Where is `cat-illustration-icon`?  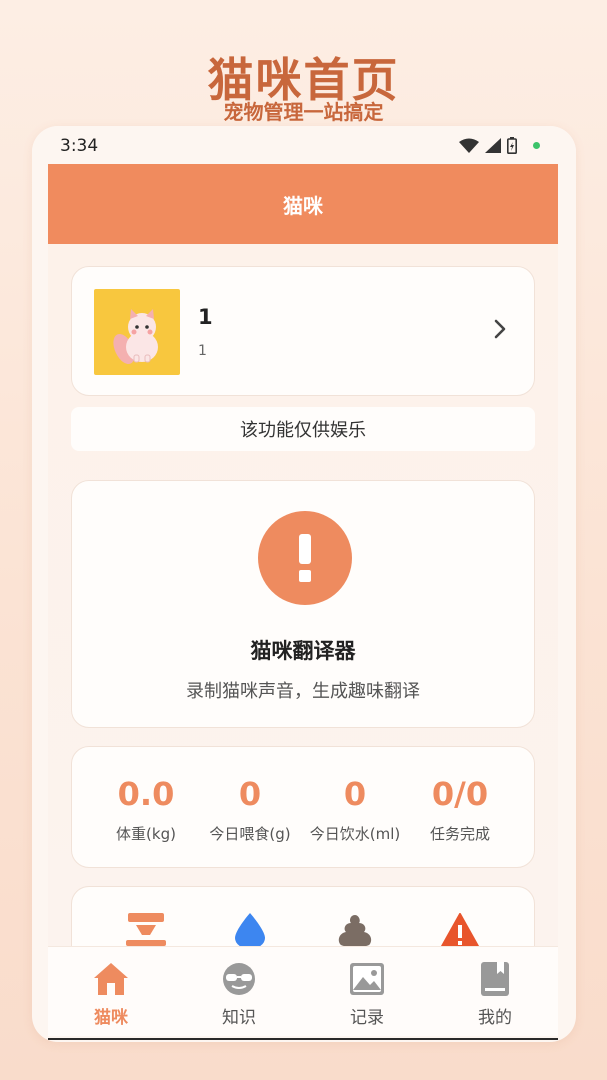
cat-illustration-icon is located at coordinates (135, 336).